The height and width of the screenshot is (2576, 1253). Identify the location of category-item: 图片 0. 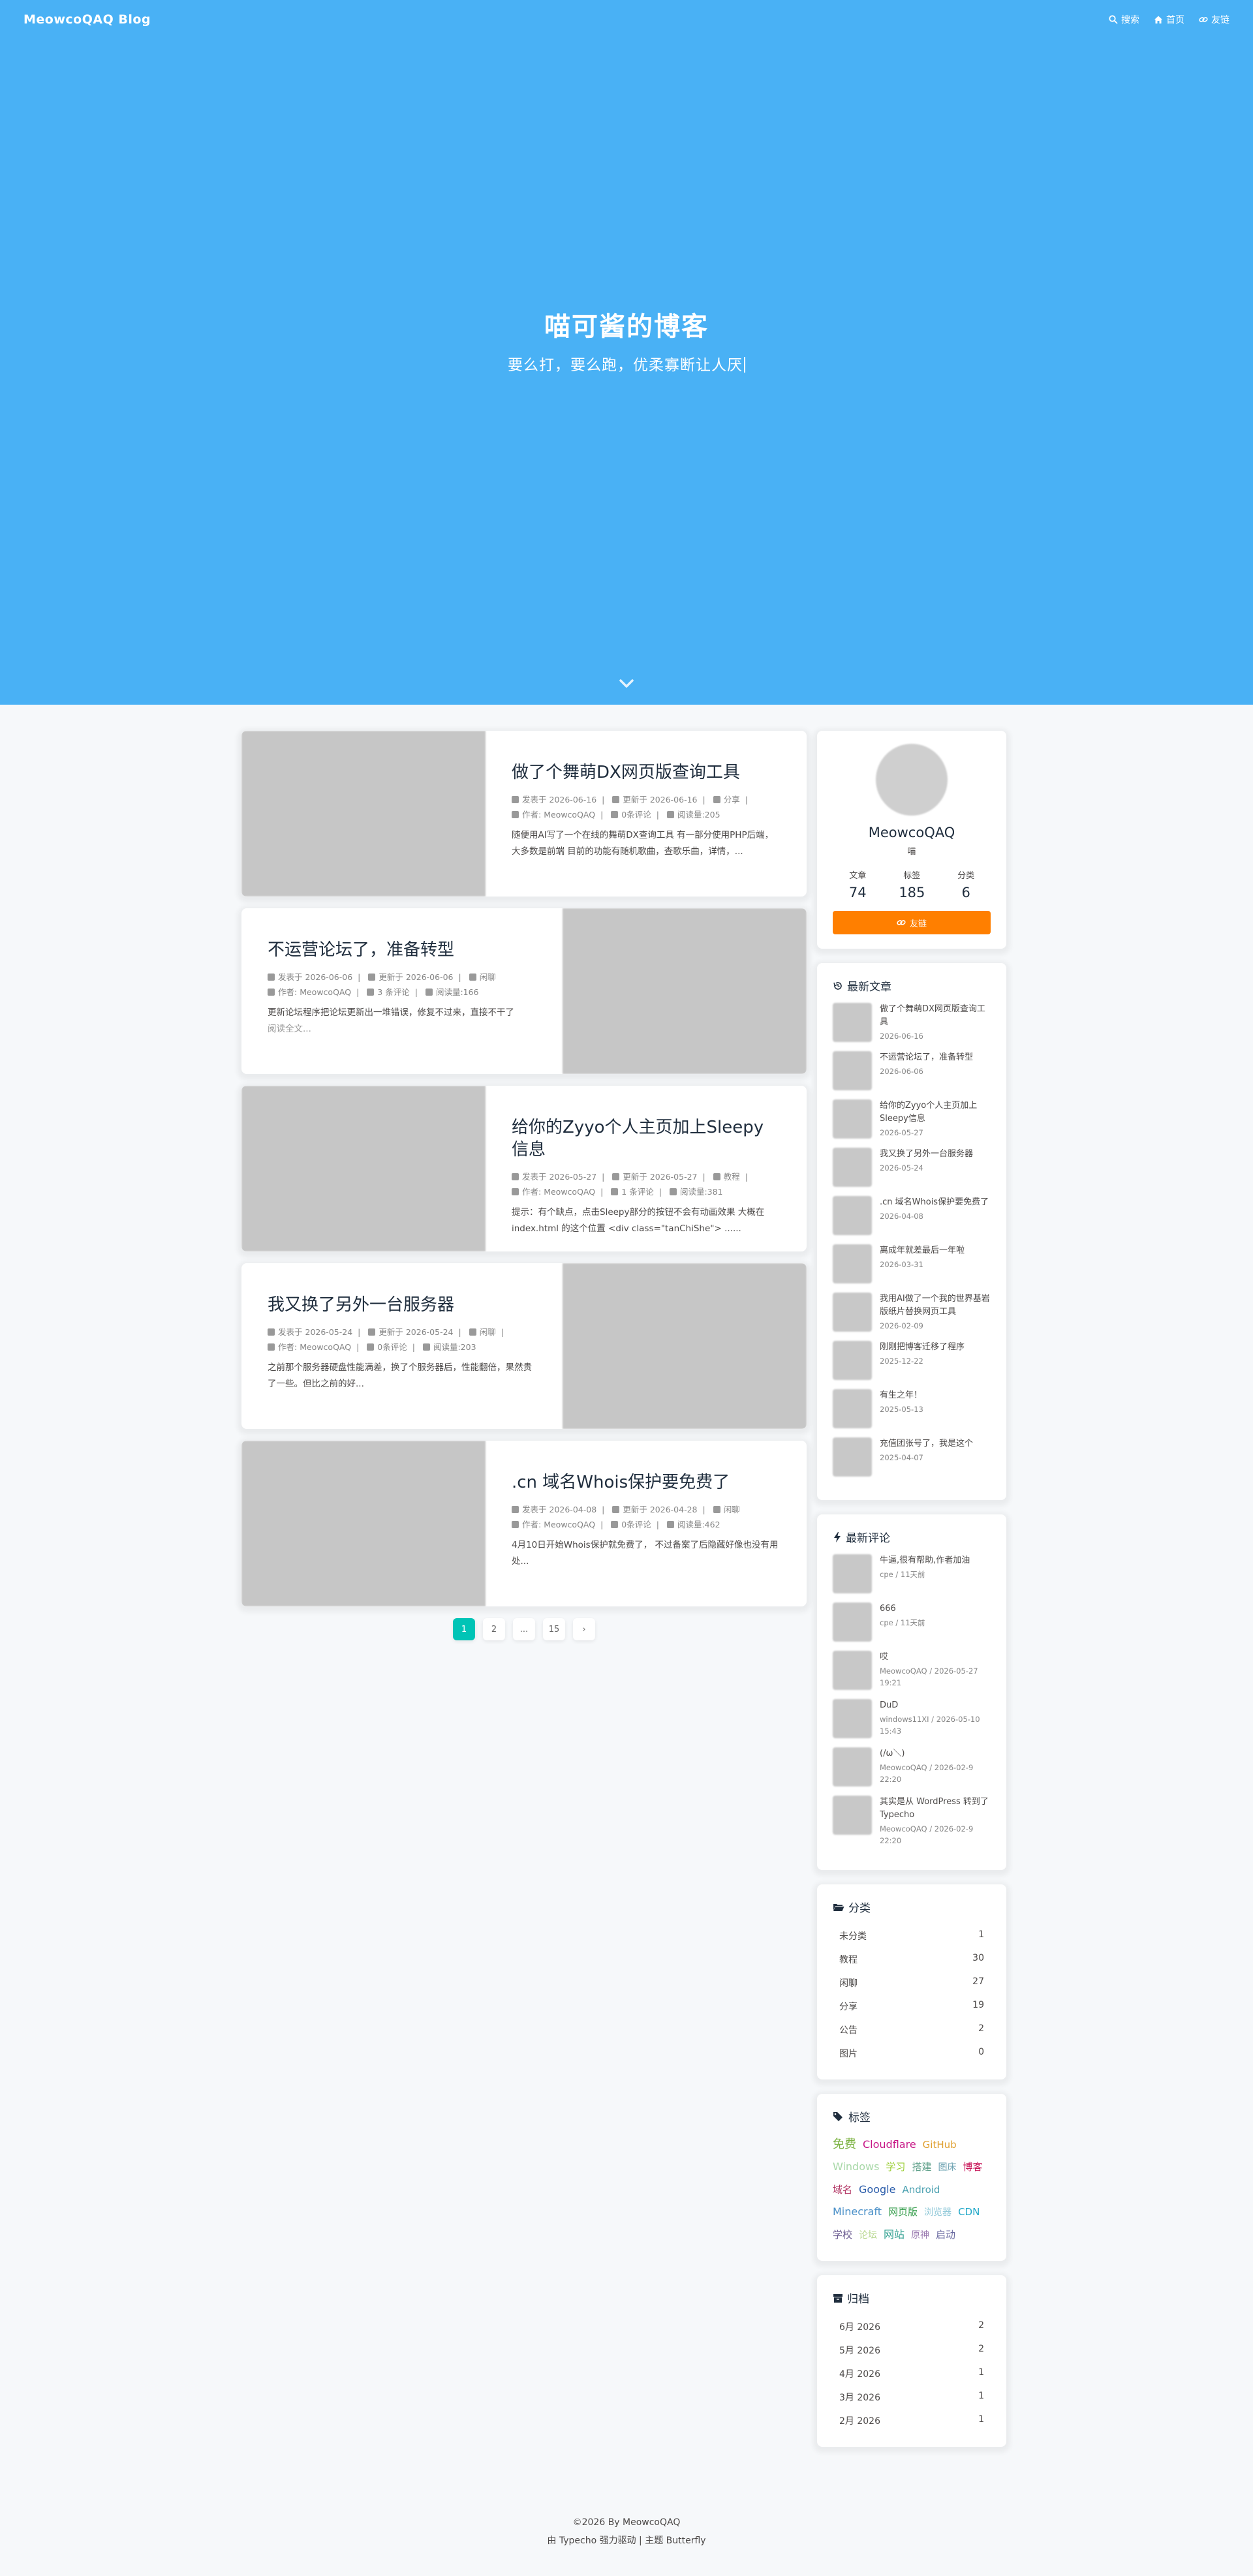
(912, 2053).